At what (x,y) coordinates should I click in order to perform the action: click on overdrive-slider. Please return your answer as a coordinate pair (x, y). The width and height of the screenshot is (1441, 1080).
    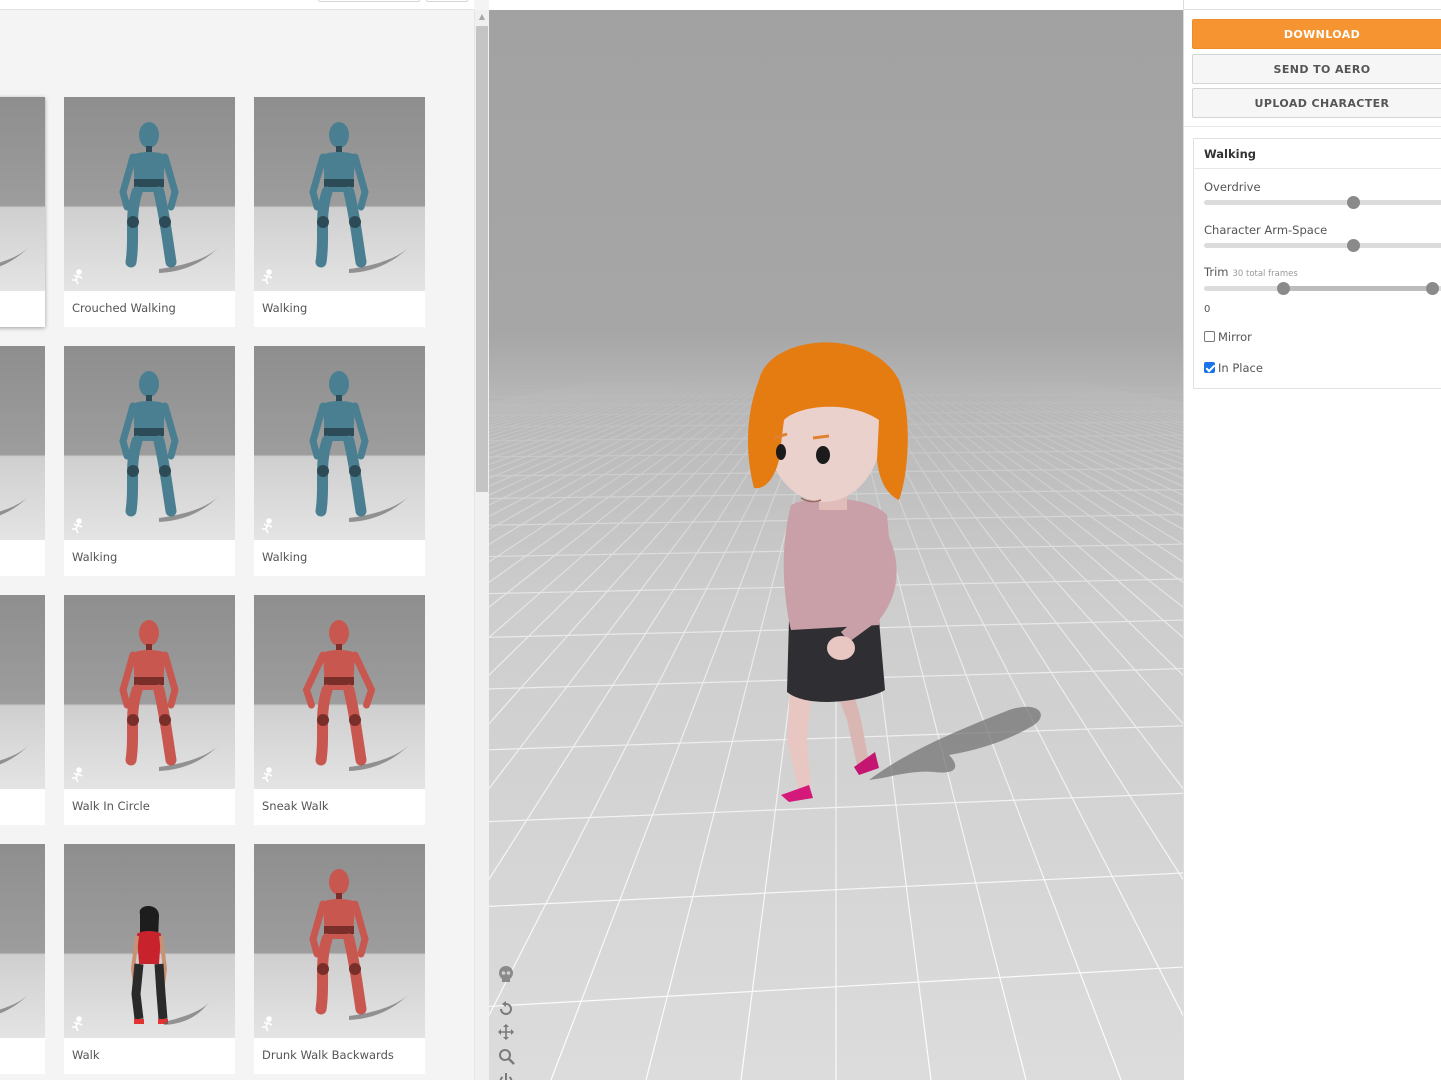
    Looking at the image, I should click on (1322, 202).